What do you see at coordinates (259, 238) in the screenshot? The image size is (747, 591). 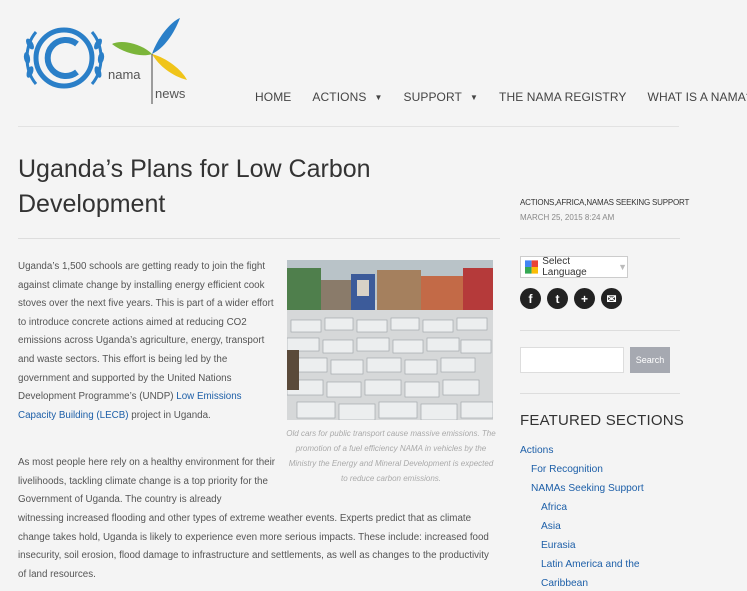 I see `title-divider` at bounding box center [259, 238].